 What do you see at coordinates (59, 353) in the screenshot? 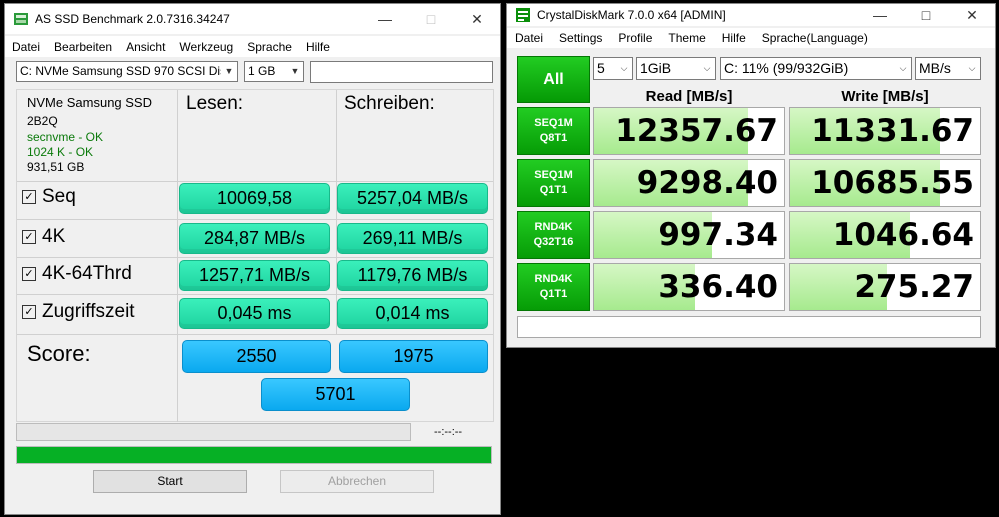
I see `score-label: Score:` at bounding box center [59, 353].